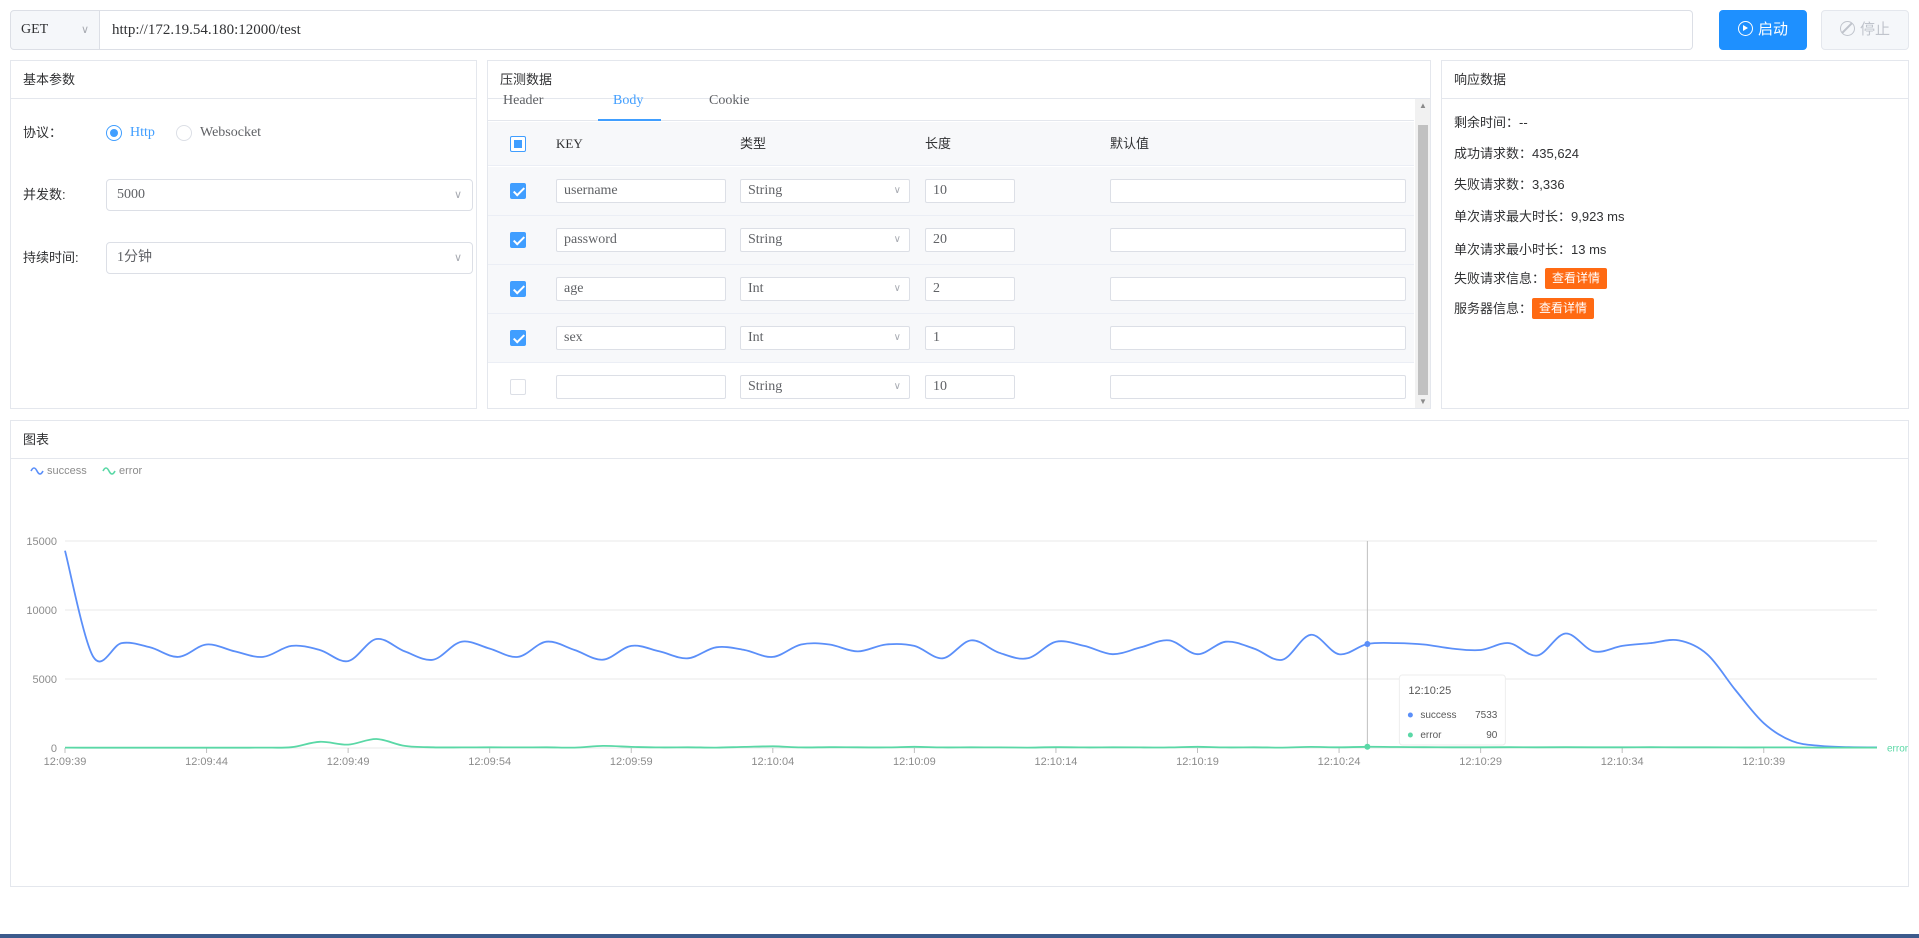 This screenshot has width=1919, height=938. Describe the element at coordinates (641, 387) in the screenshot. I see `key-input` at that location.